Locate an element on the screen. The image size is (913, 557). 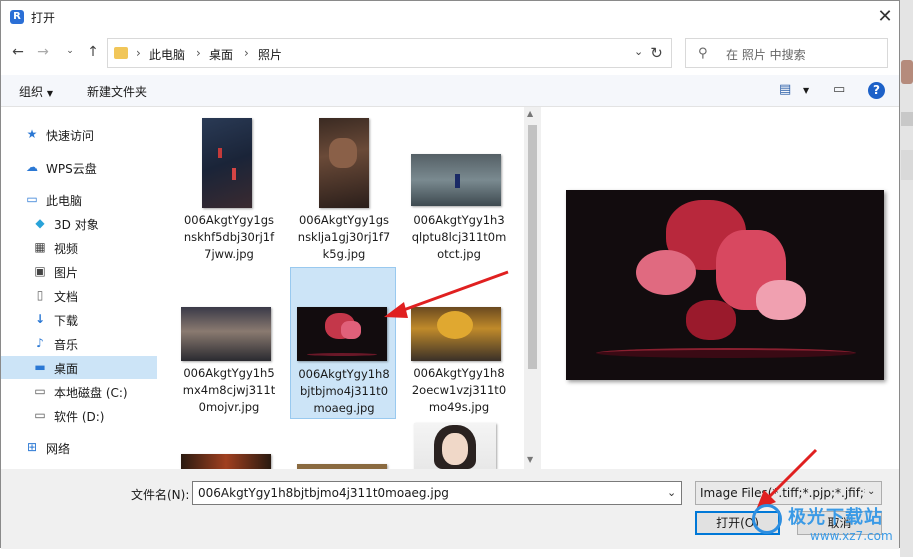
command-toolbar: 组织 ▼ 新建文件夹 ▤ ▼ ▭ ? is located at coordinates (450, 91).